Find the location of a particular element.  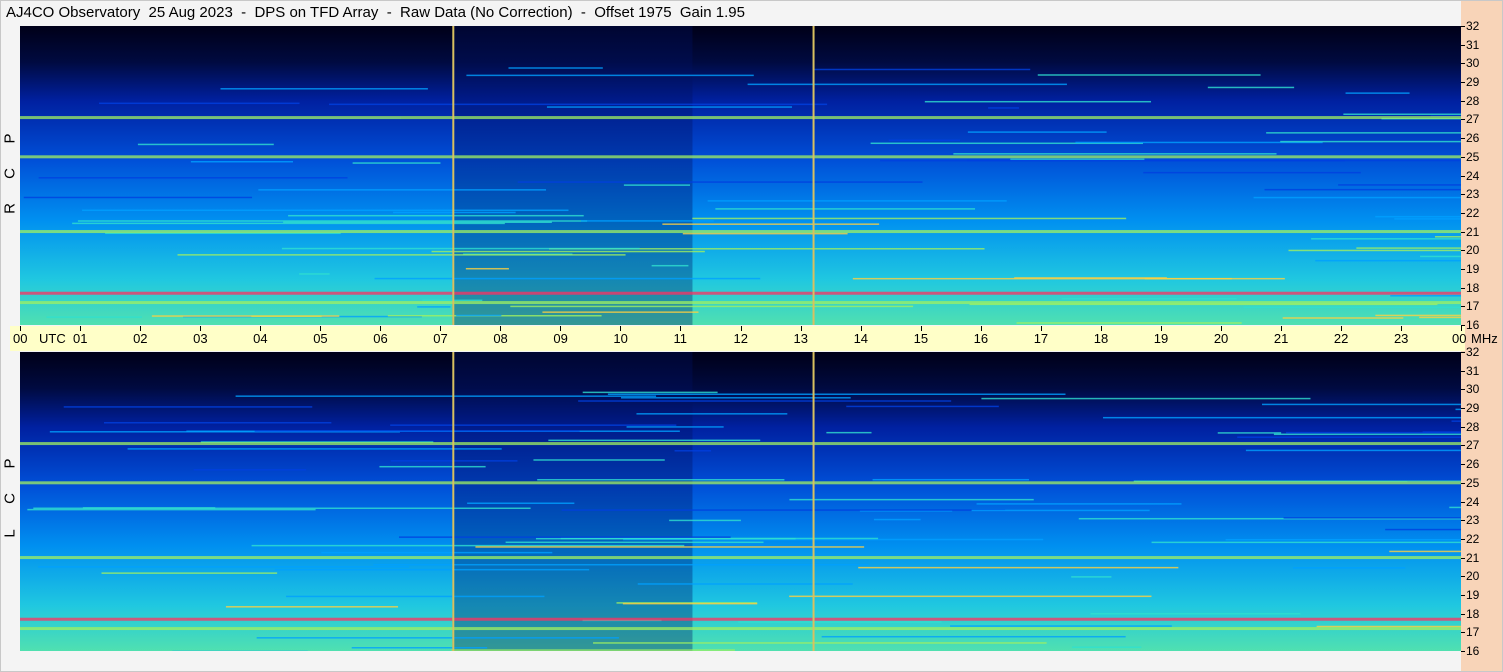

lcp-letter-l: L is located at coordinates (10, 533).